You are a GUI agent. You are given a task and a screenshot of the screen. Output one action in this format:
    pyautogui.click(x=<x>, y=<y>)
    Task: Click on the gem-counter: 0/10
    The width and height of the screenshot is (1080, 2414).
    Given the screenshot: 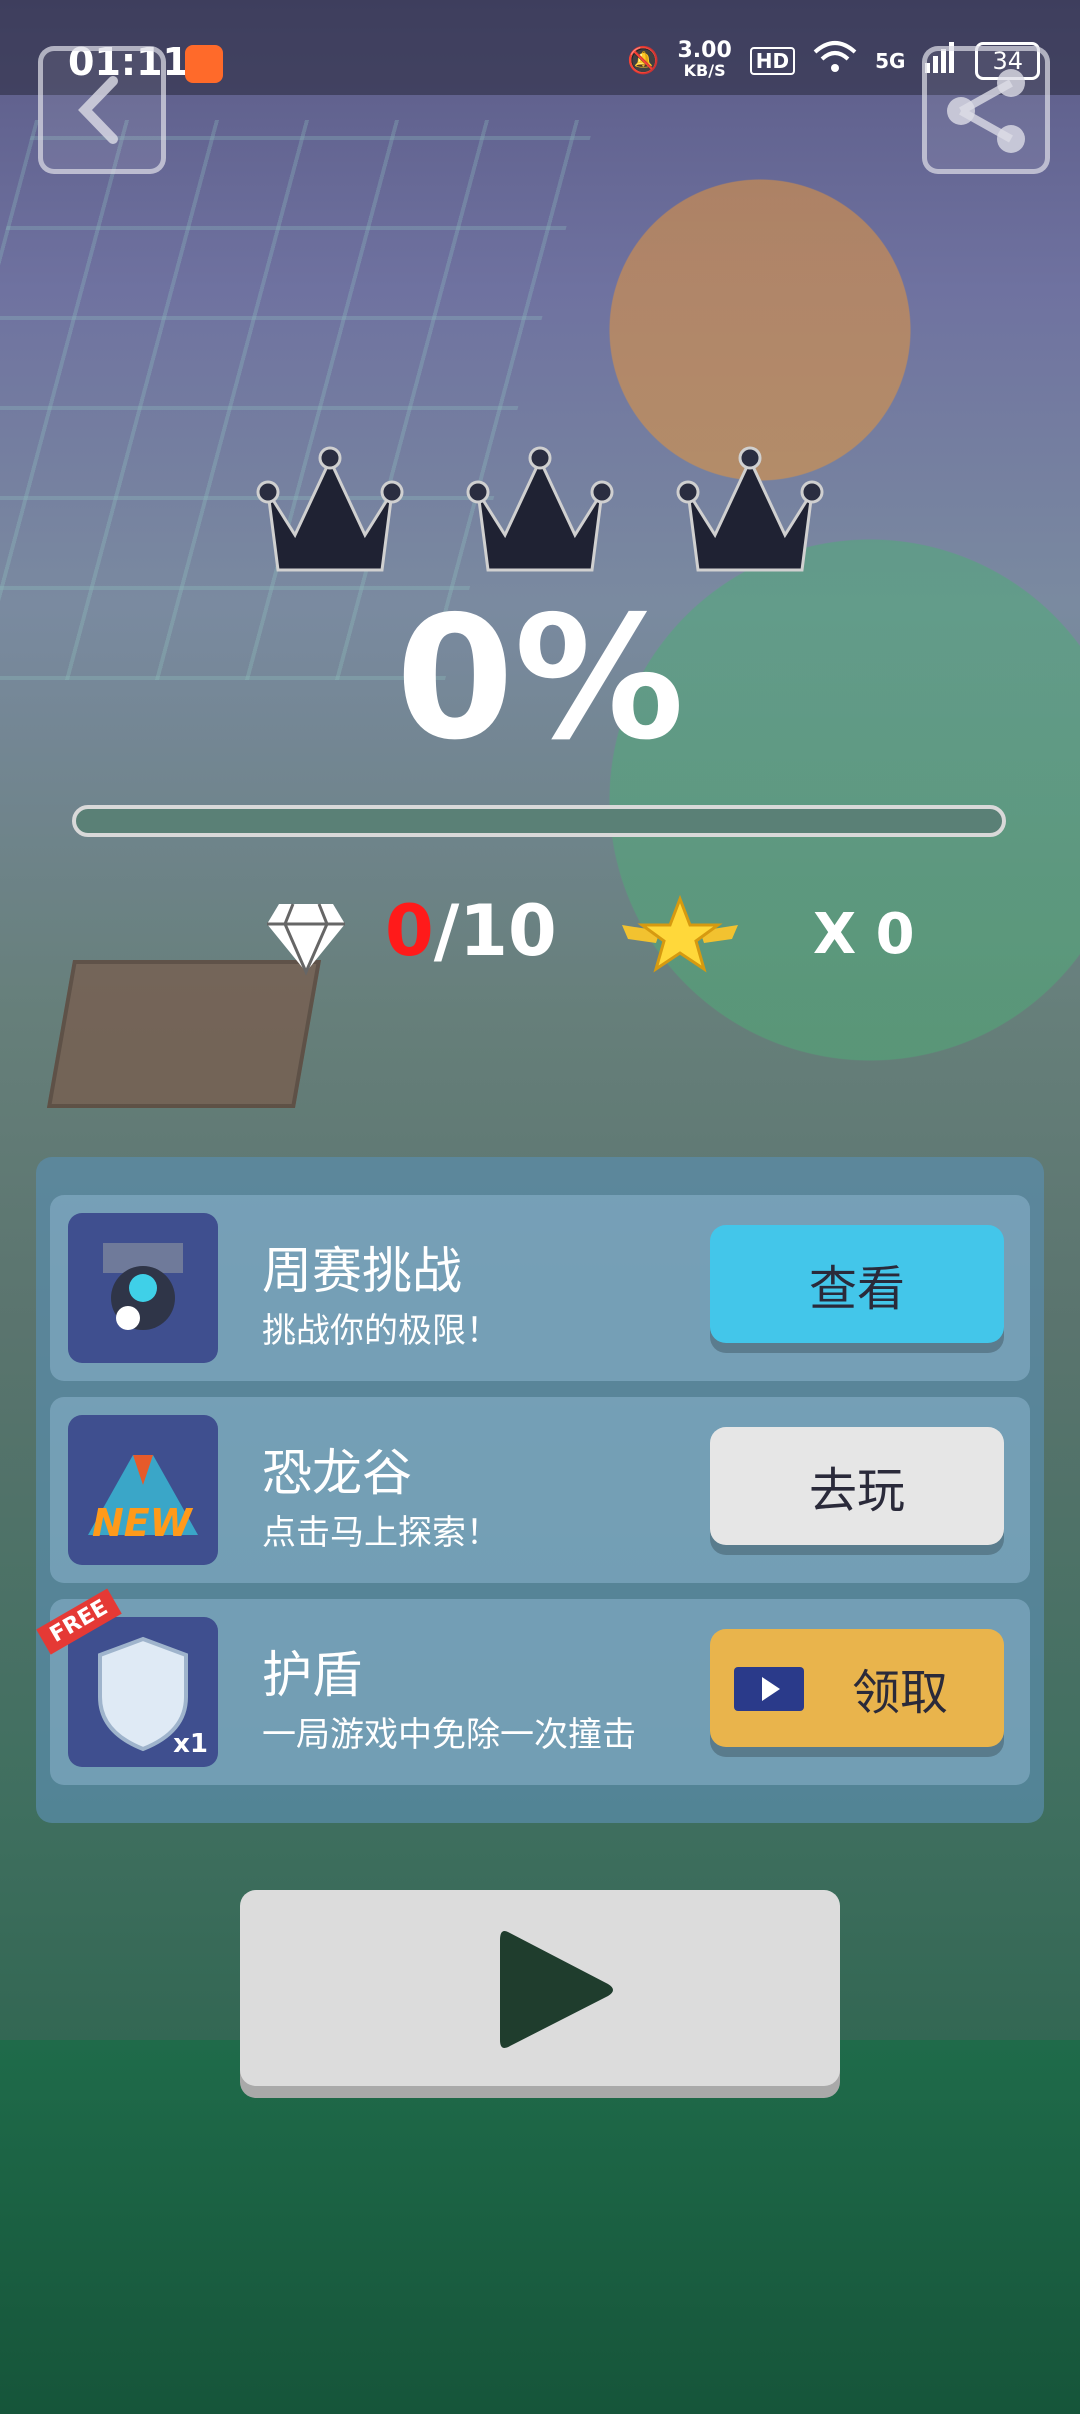 What is the action you would take?
    pyautogui.click(x=471, y=931)
    